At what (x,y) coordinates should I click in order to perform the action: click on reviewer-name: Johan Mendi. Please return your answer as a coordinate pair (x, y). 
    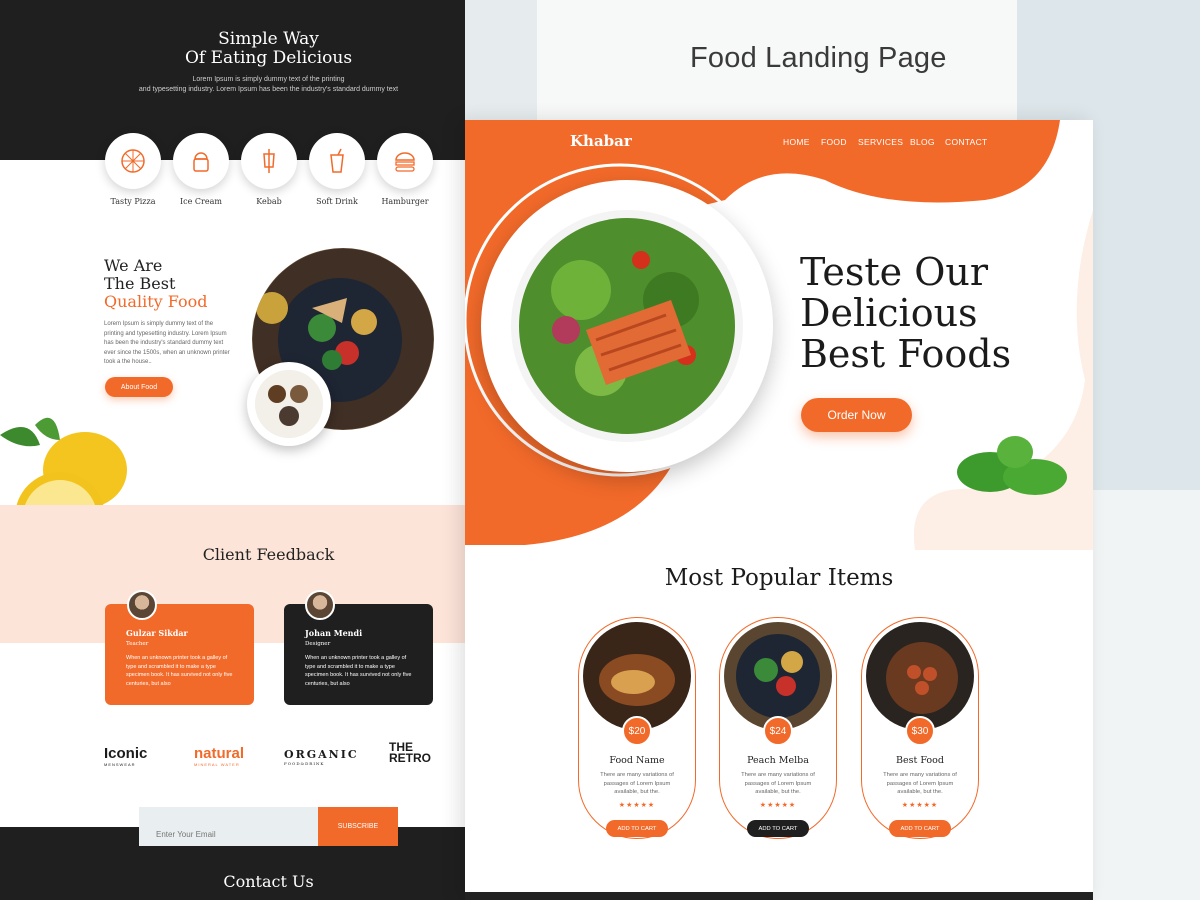
    Looking at the image, I should click on (334, 633).